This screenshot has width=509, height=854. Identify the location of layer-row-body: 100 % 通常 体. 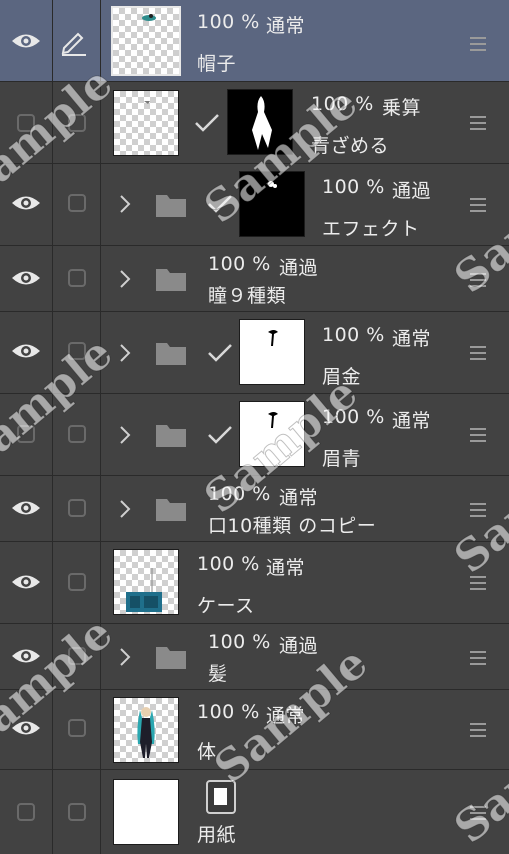
(254, 730).